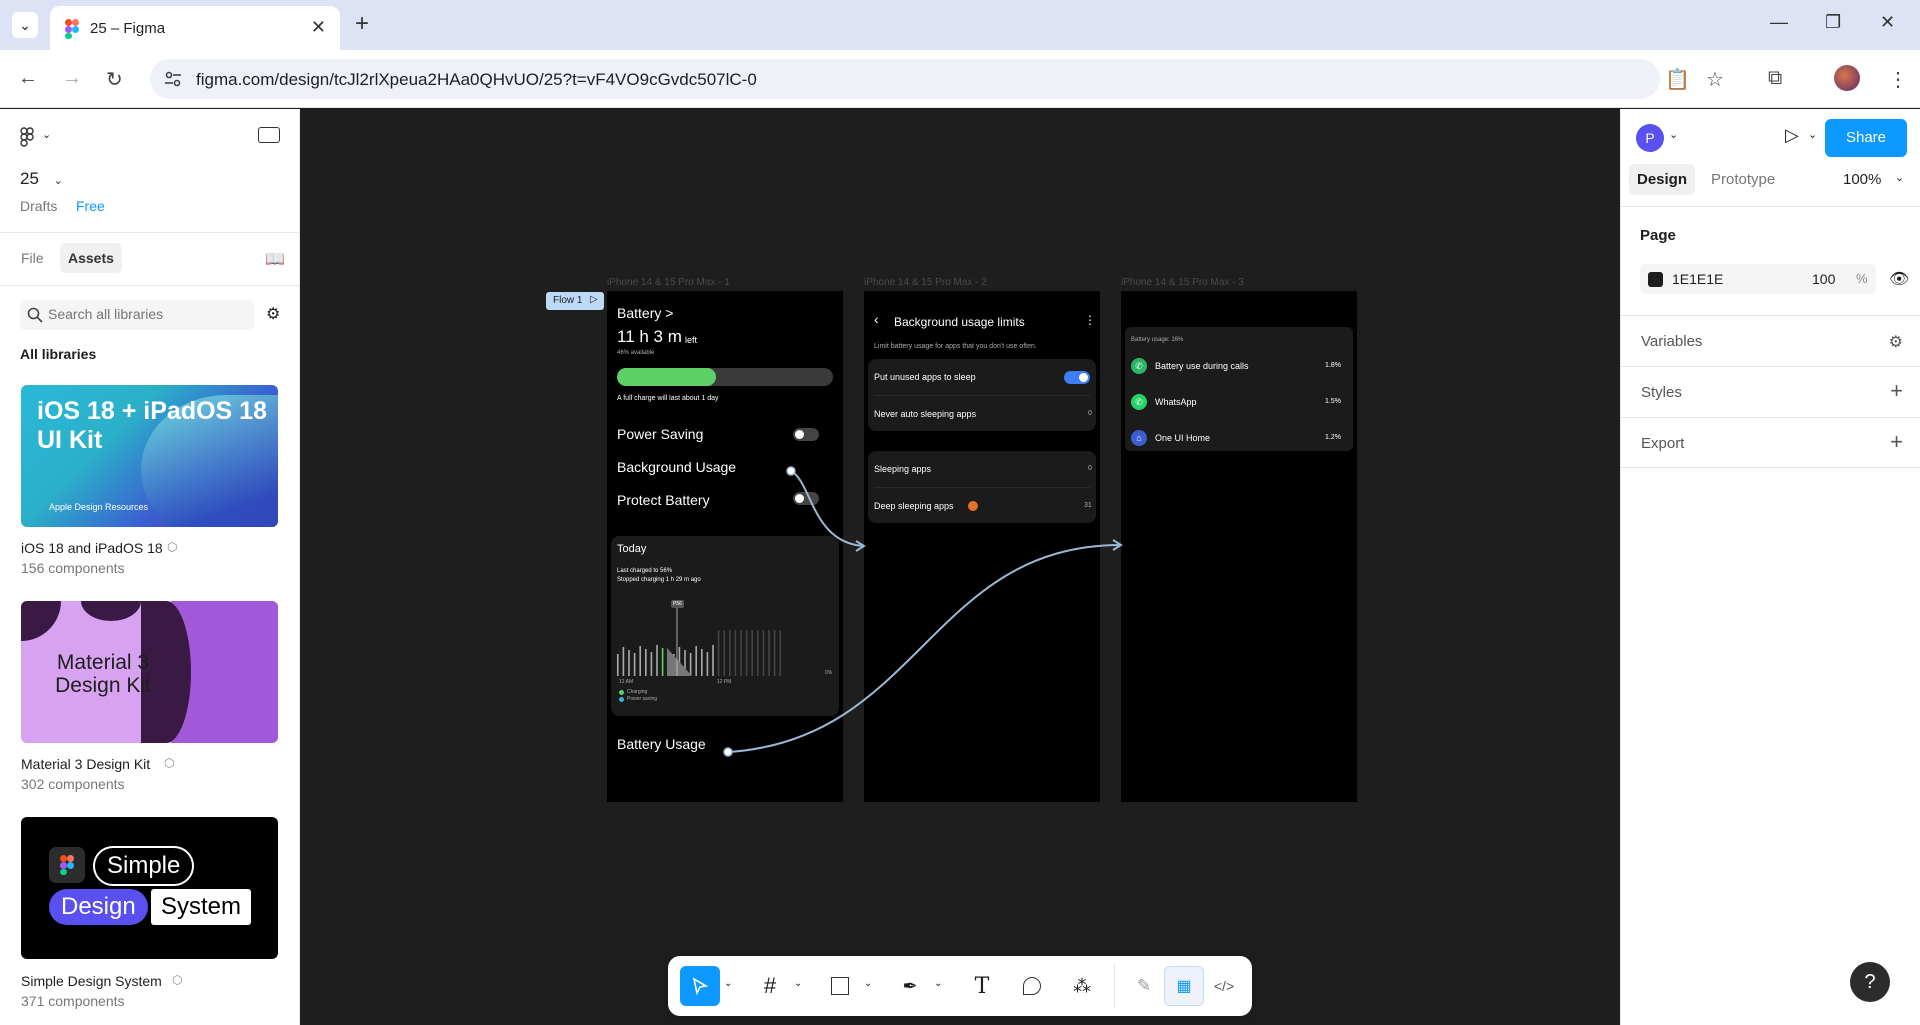  I want to click on forward-icon: →, so click(72, 78).